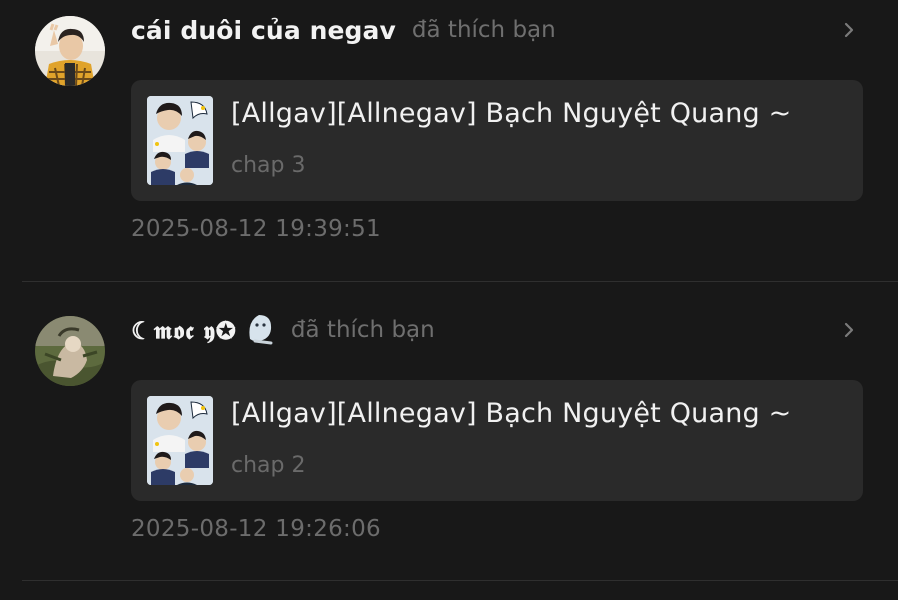 The width and height of the screenshot is (898, 600). What do you see at coordinates (256, 229) in the screenshot?
I see `timestamp: 2025-08-12 19:39:51` at bounding box center [256, 229].